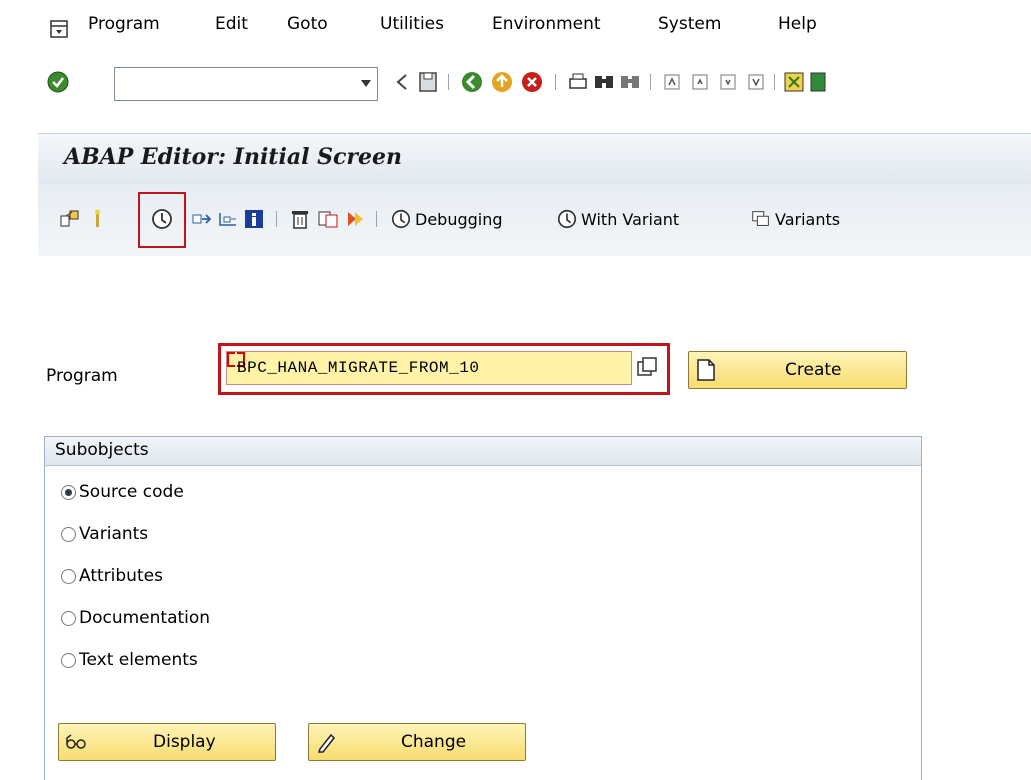 The height and width of the screenshot is (780, 1031). What do you see at coordinates (202, 219) in the screenshot?
I see `where-used-list-icon` at bounding box center [202, 219].